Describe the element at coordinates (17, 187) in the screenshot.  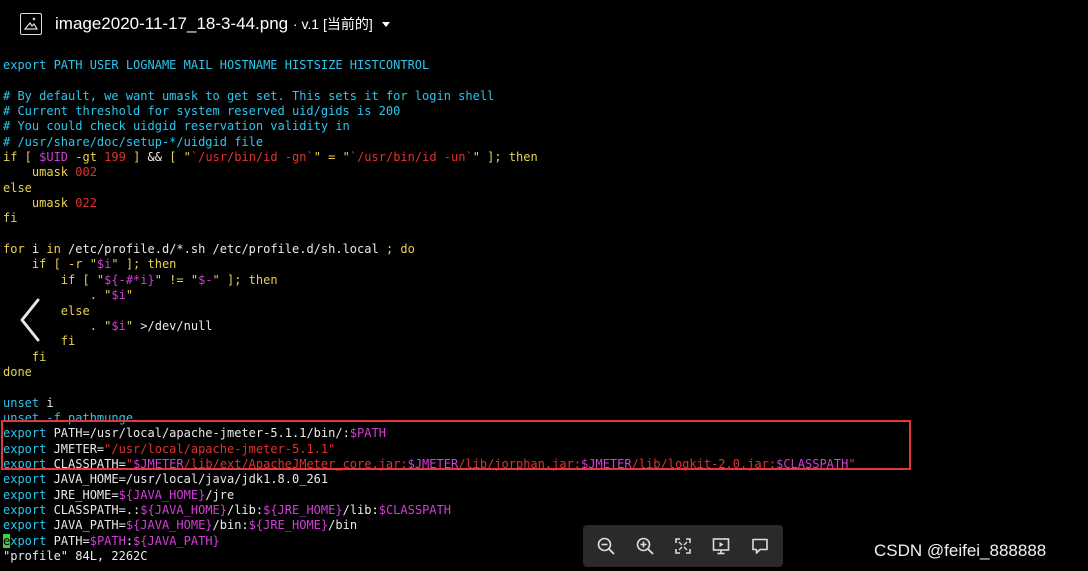
I see `code-token: else` at that location.